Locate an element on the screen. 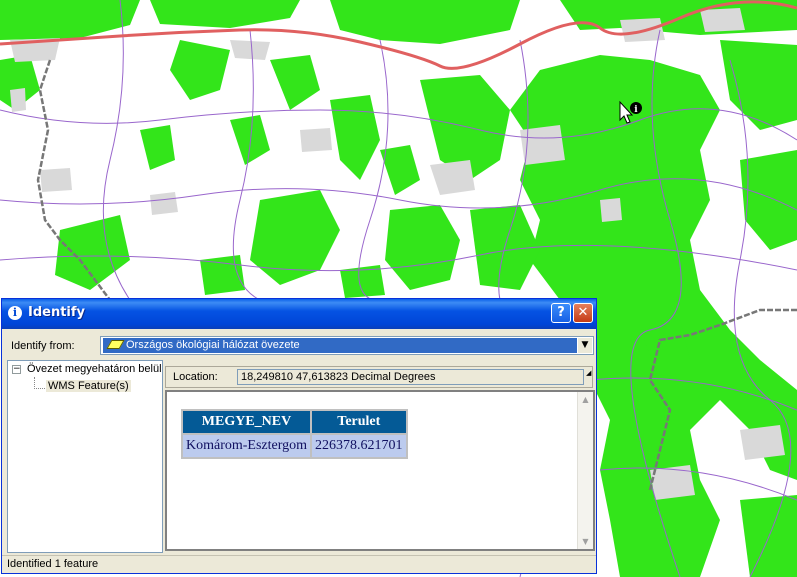  identify-from-label: Identify from: is located at coordinates (43, 346).